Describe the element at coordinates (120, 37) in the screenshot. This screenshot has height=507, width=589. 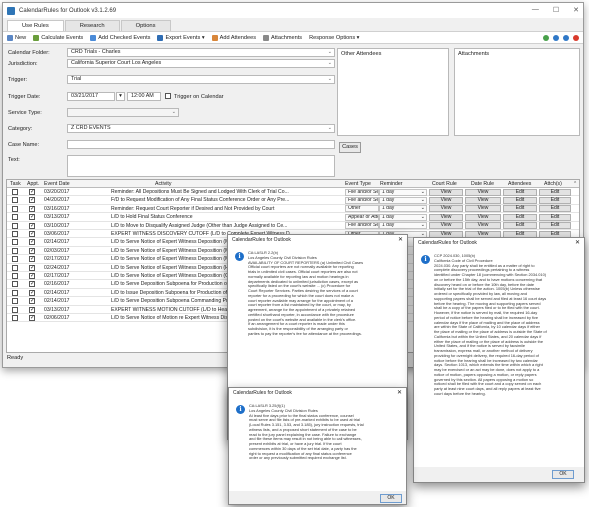
I see `add-checked-events-button: Add Checked Events` at that location.